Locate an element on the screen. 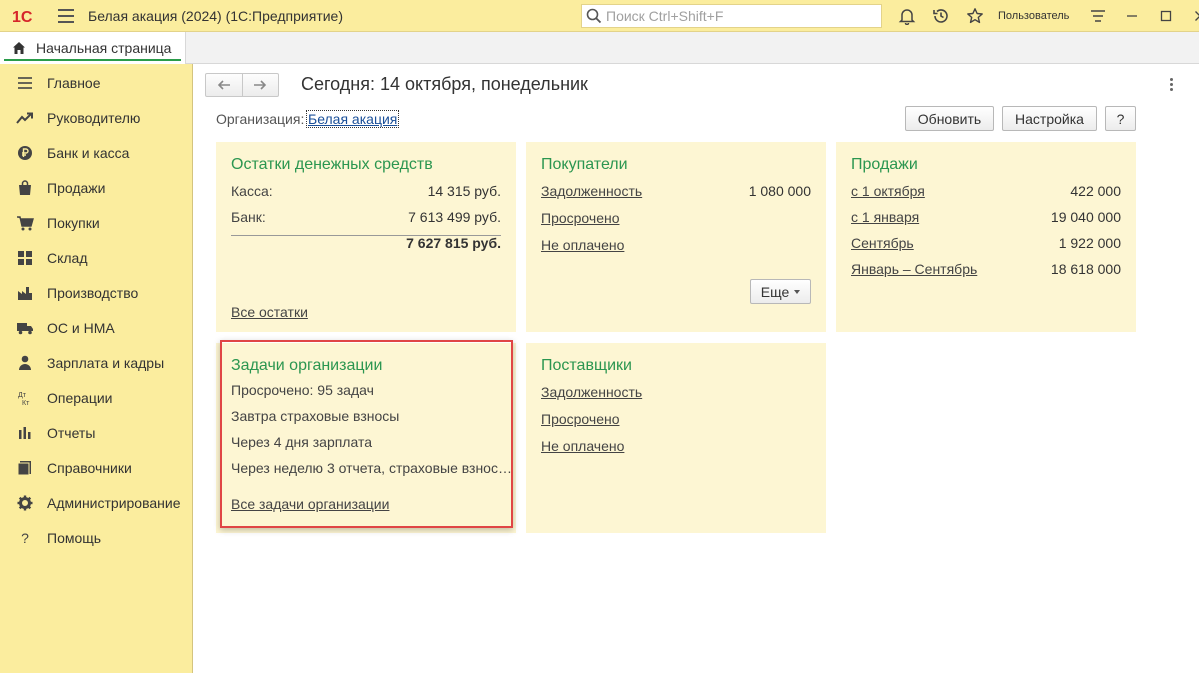  row-value: 1 080 000 is located at coordinates (779, 191).